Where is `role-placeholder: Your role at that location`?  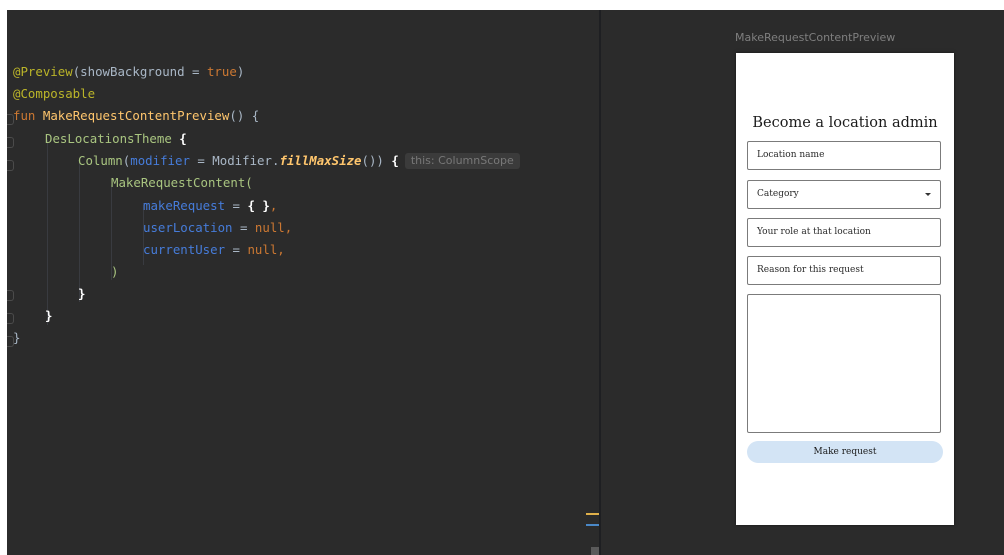 role-placeholder: Your role at that location is located at coordinates (814, 232).